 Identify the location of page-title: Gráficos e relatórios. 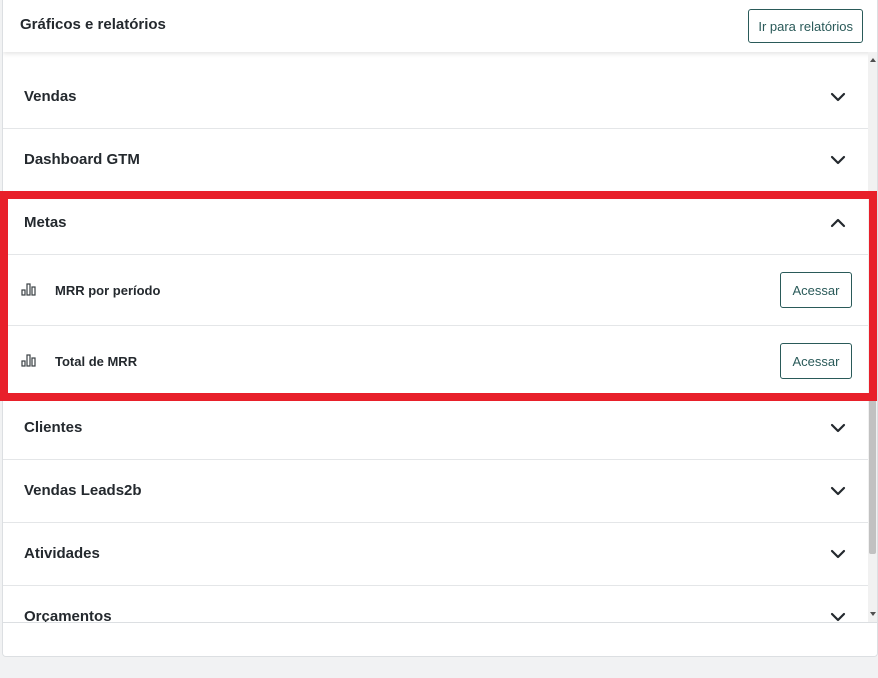
(93, 24).